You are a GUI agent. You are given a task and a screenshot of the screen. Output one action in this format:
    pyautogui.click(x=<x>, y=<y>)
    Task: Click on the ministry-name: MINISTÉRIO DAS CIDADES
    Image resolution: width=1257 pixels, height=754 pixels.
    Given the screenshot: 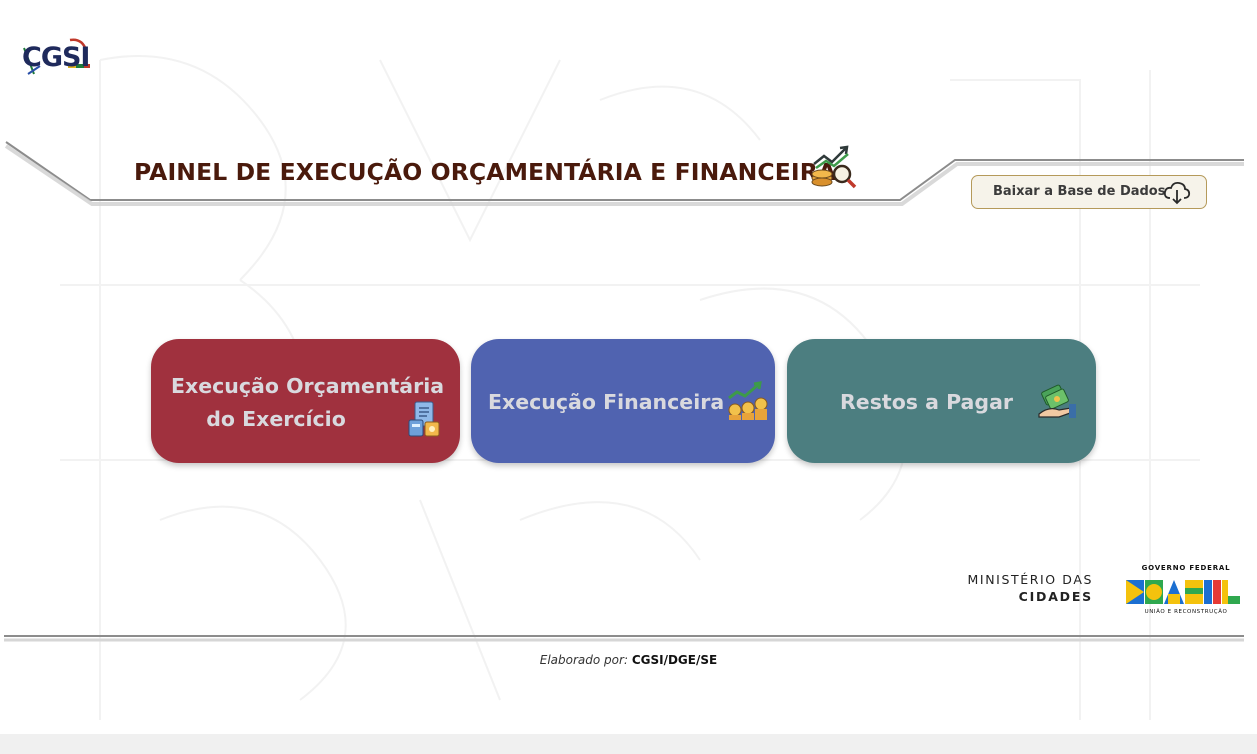 What is the action you would take?
    pyautogui.click(x=1016, y=588)
    